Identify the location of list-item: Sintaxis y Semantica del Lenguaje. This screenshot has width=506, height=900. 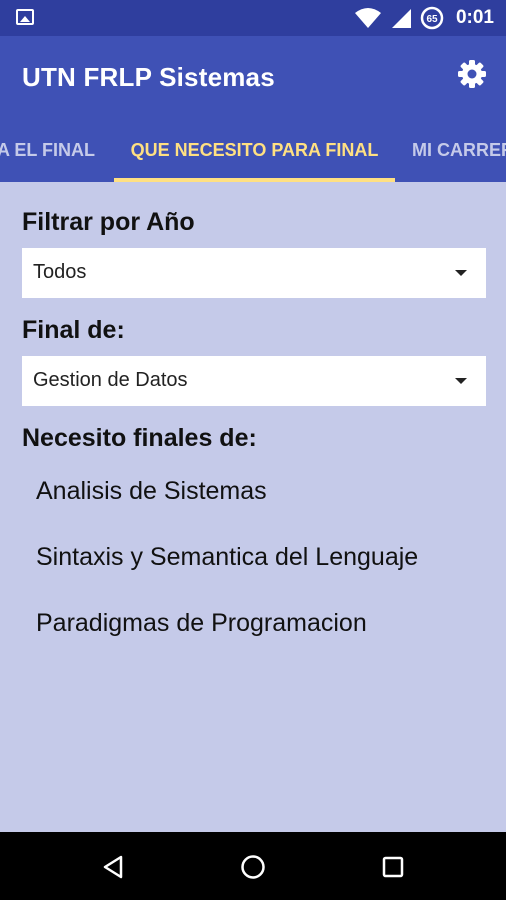
(227, 557).